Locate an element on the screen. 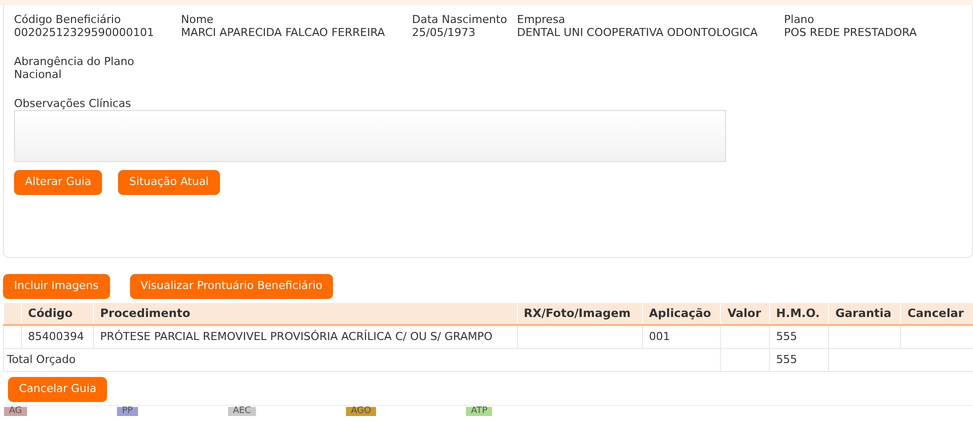 The height and width of the screenshot is (421, 973). action-button: Visualizar Prontuário Beneficiário is located at coordinates (232, 286).